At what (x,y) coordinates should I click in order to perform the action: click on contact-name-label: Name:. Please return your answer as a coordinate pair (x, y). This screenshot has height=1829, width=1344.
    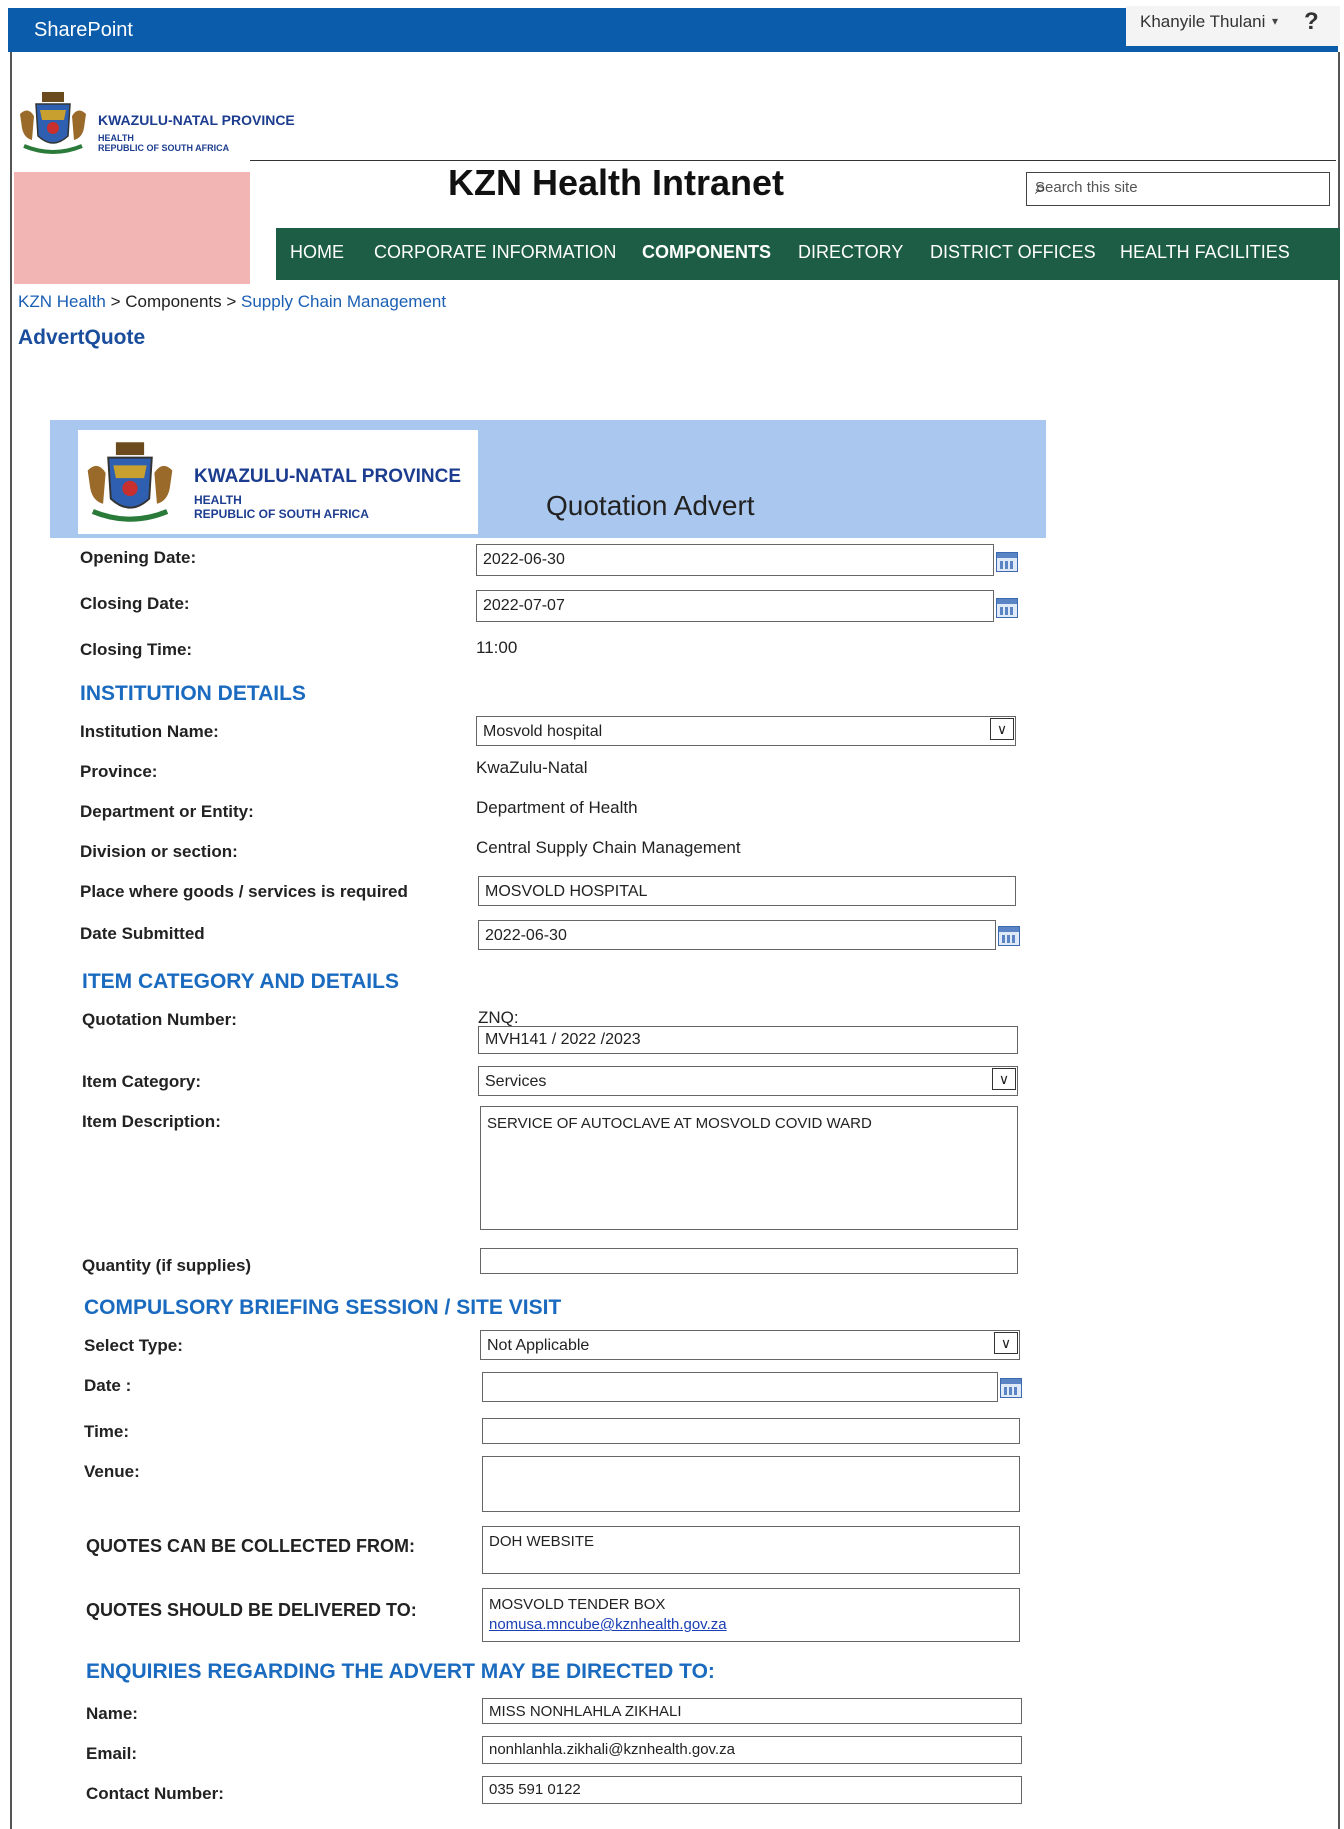
    Looking at the image, I should click on (112, 1713).